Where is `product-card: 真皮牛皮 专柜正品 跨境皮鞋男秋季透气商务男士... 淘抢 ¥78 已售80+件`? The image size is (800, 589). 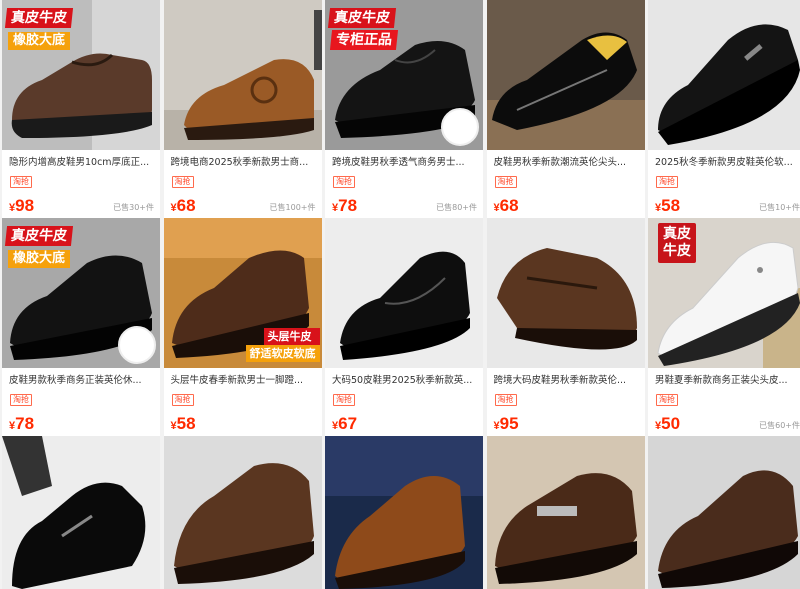 product-card: 真皮牛皮 专柜正品 跨境皮鞋男秋季透气商务男士... 淘抢 ¥78 已售80+件 is located at coordinates (404, 109).